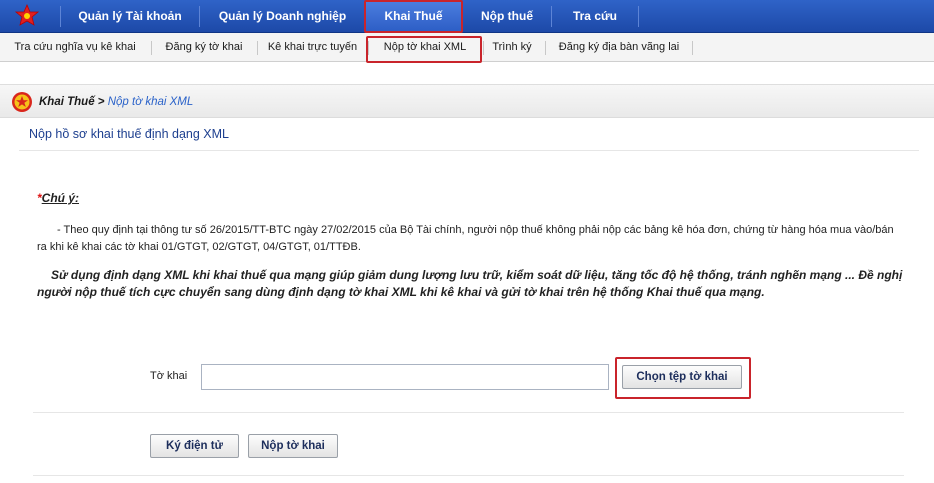  Describe the element at coordinates (169, 376) in the screenshot. I see `to-khai-label: Tờ khai` at that location.